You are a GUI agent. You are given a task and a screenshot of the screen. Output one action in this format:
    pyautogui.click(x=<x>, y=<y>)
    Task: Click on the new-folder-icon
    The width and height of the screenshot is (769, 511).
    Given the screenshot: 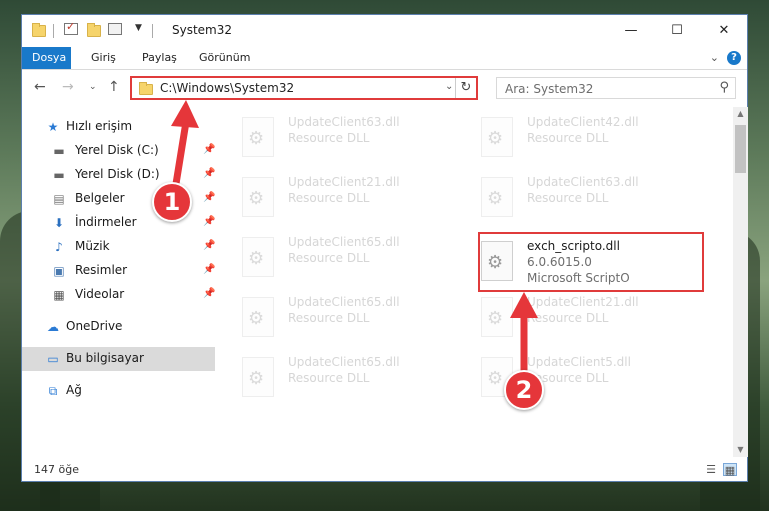 What is the action you would take?
    pyautogui.click(x=94, y=30)
    